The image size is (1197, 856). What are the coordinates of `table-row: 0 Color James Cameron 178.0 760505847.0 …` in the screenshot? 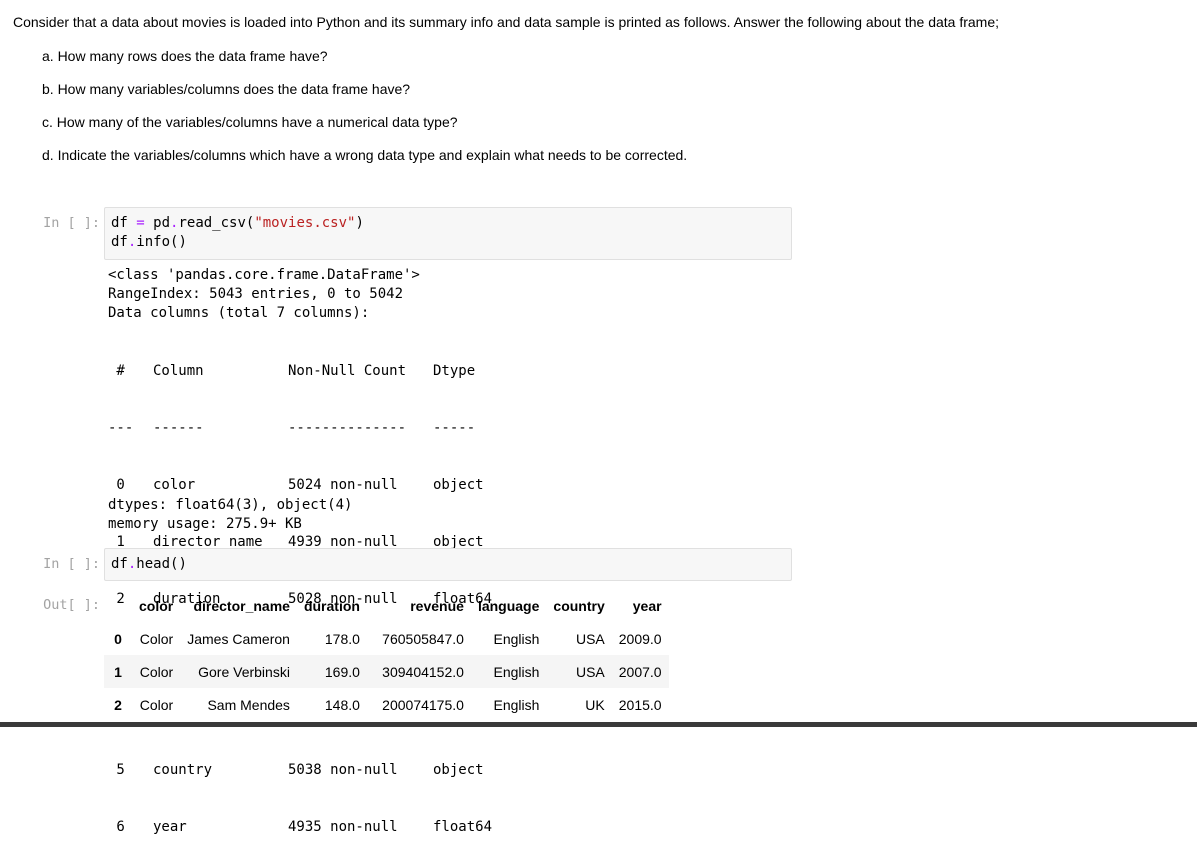 It's located at (386, 638).